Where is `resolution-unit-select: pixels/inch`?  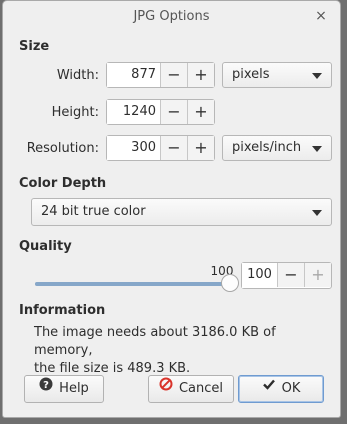 resolution-unit-select: pixels/inch is located at coordinates (277, 148).